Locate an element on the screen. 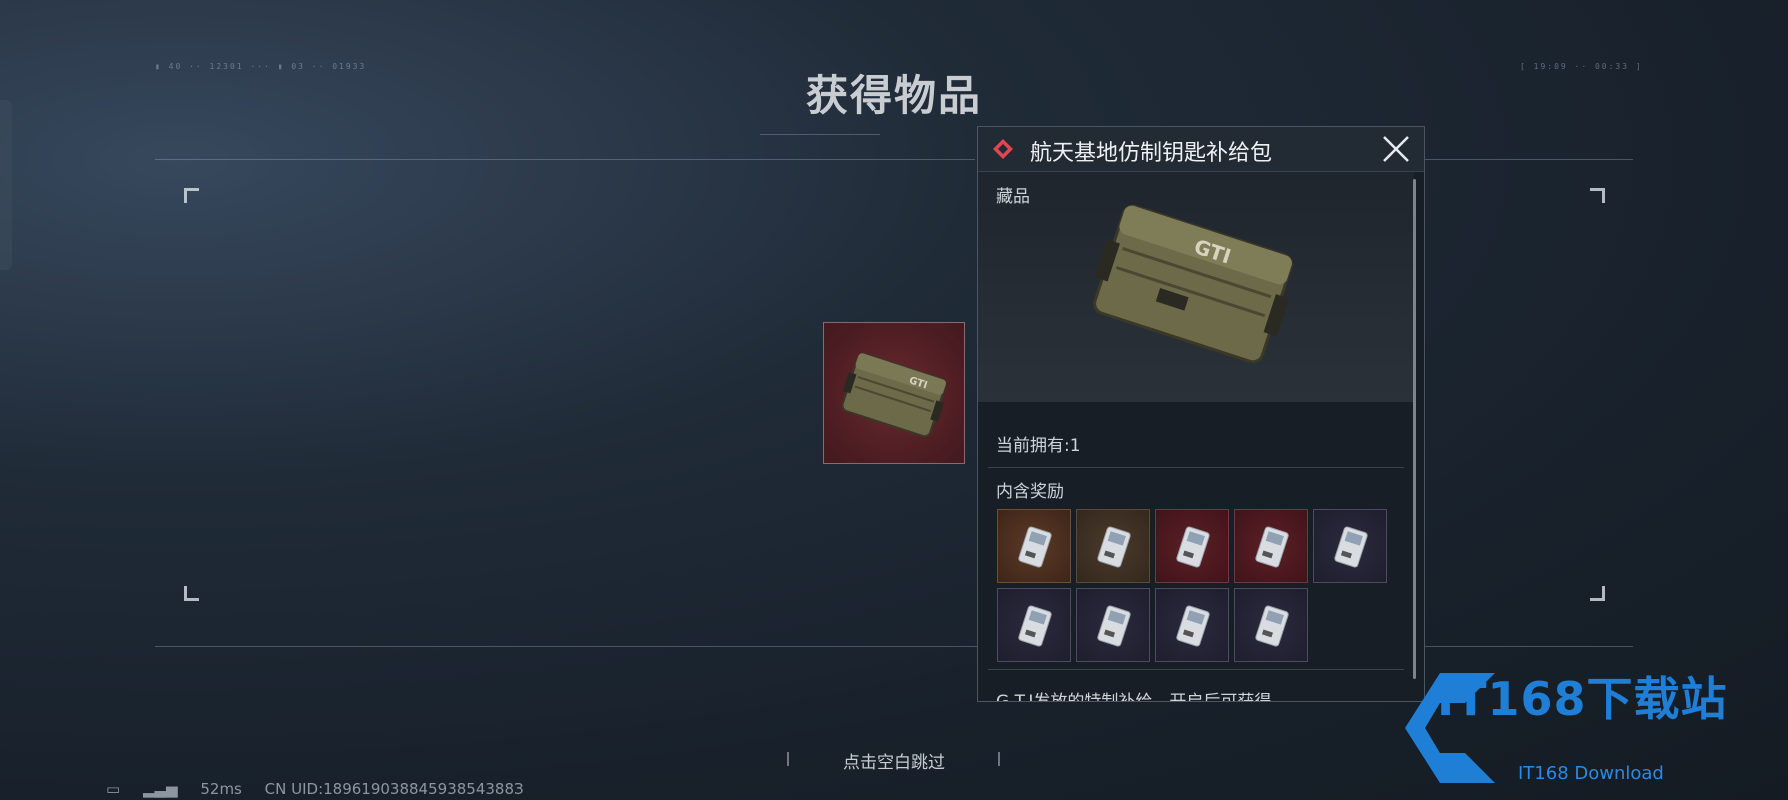 The height and width of the screenshot is (800, 1788). supply-case-large-icon: GTI is located at coordinates (1193, 284).